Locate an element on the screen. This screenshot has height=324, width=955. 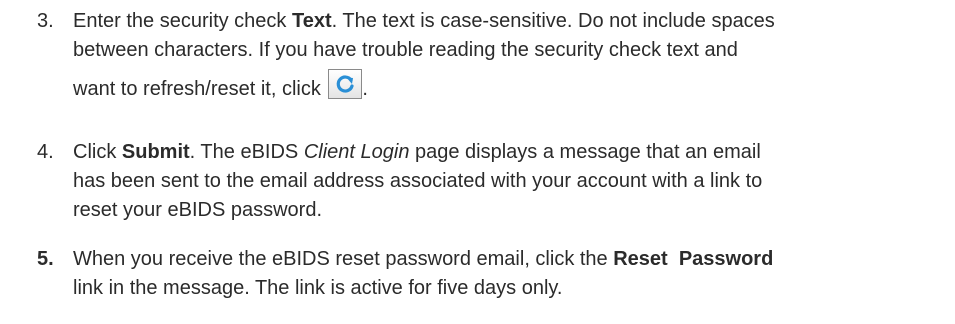
refresh-icon is located at coordinates (346, 84).